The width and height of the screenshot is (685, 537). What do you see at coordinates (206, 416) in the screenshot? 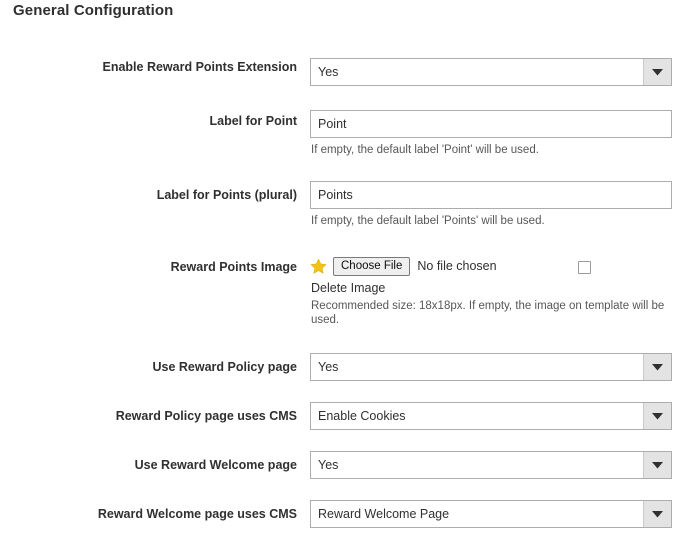
I see `label-reward-policy-page-uses-cms: Reward Policy page uses CMS` at bounding box center [206, 416].